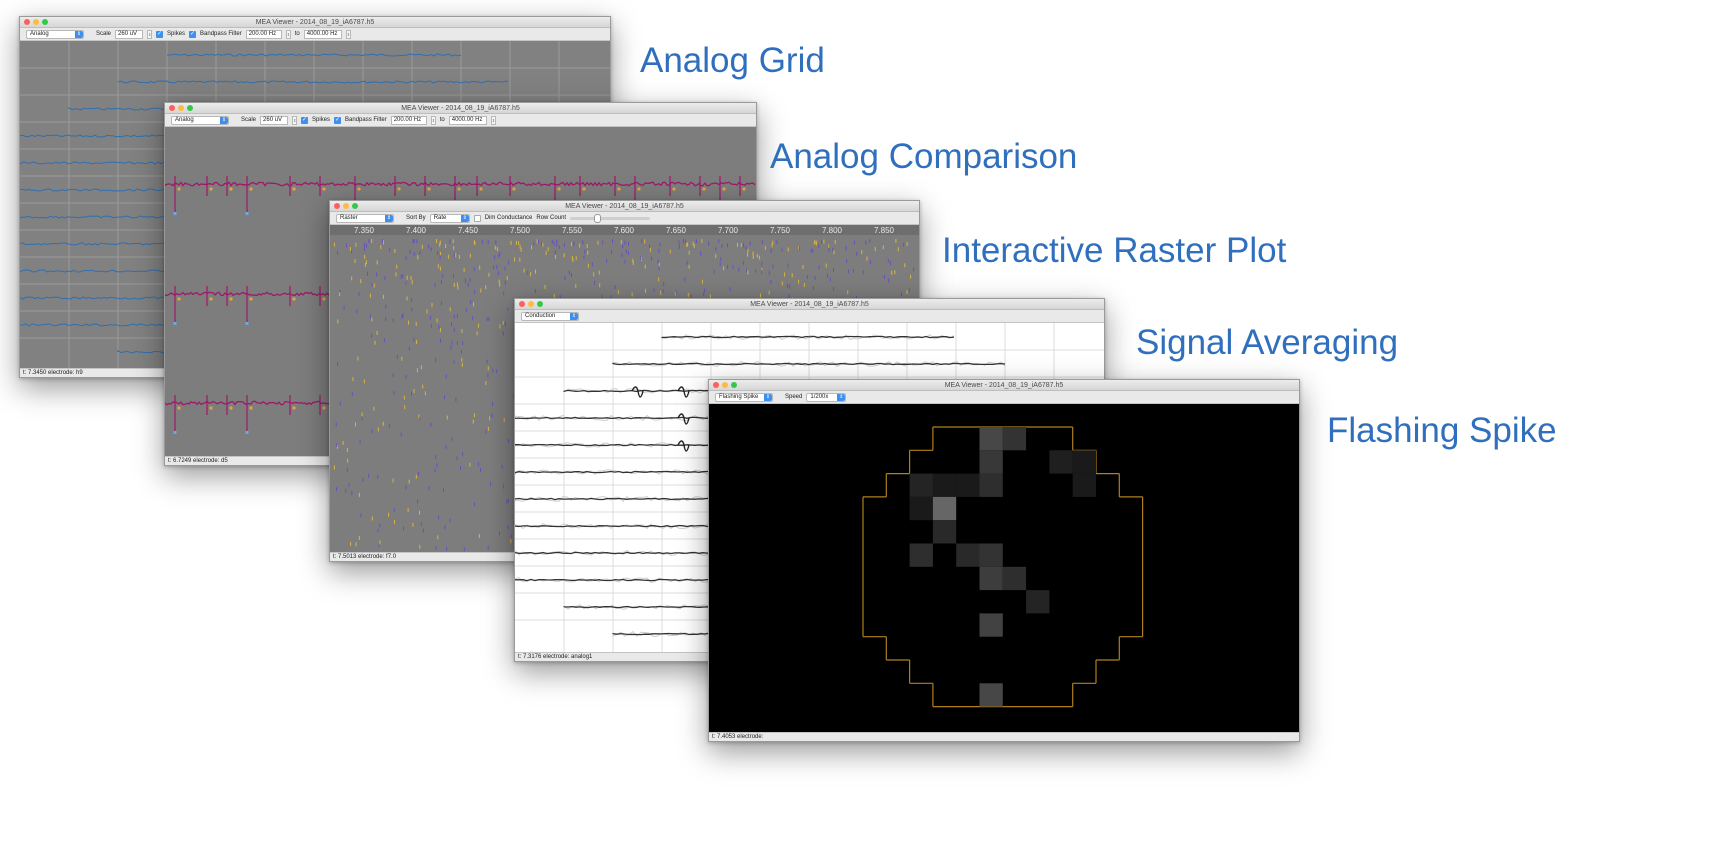 The width and height of the screenshot is (1724, 852). What do you see at coordinates (550, 316) in the screenshot?
I see `mode-select: Conduction ⇕` at bounding box center [550, 316].